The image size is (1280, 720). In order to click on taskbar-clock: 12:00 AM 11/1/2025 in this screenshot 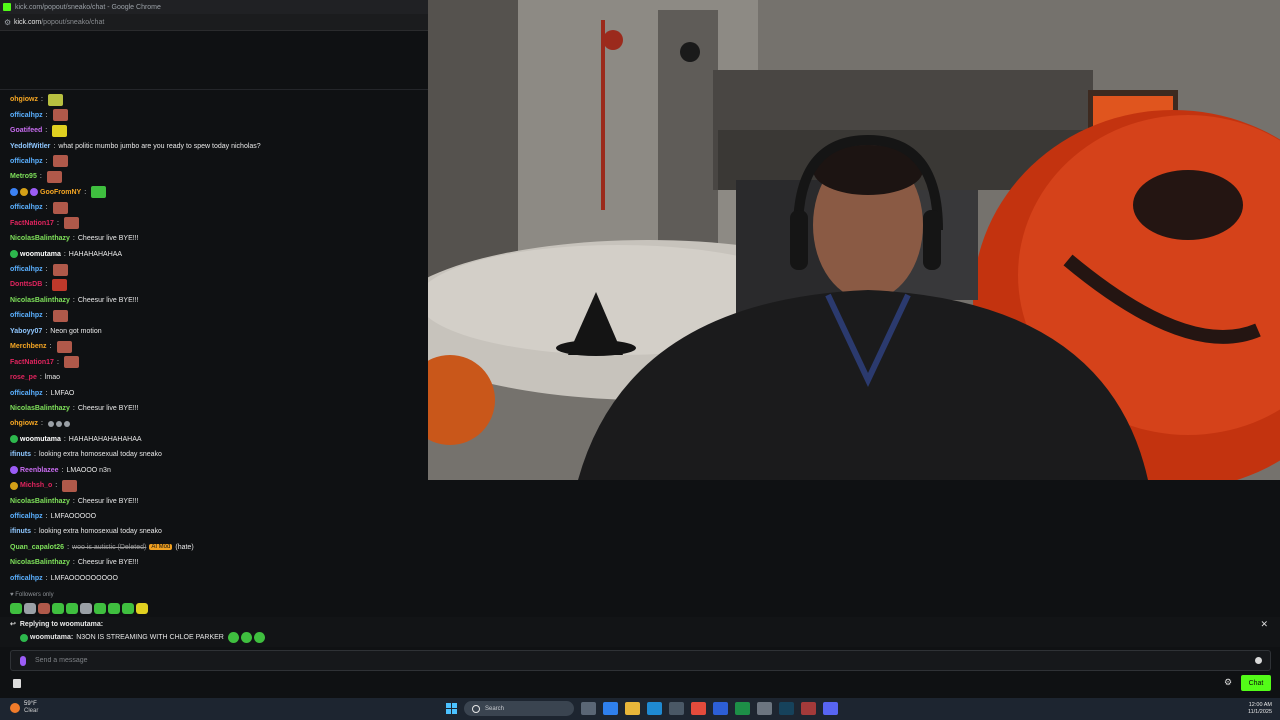, I will do `click(1260, 709)`.